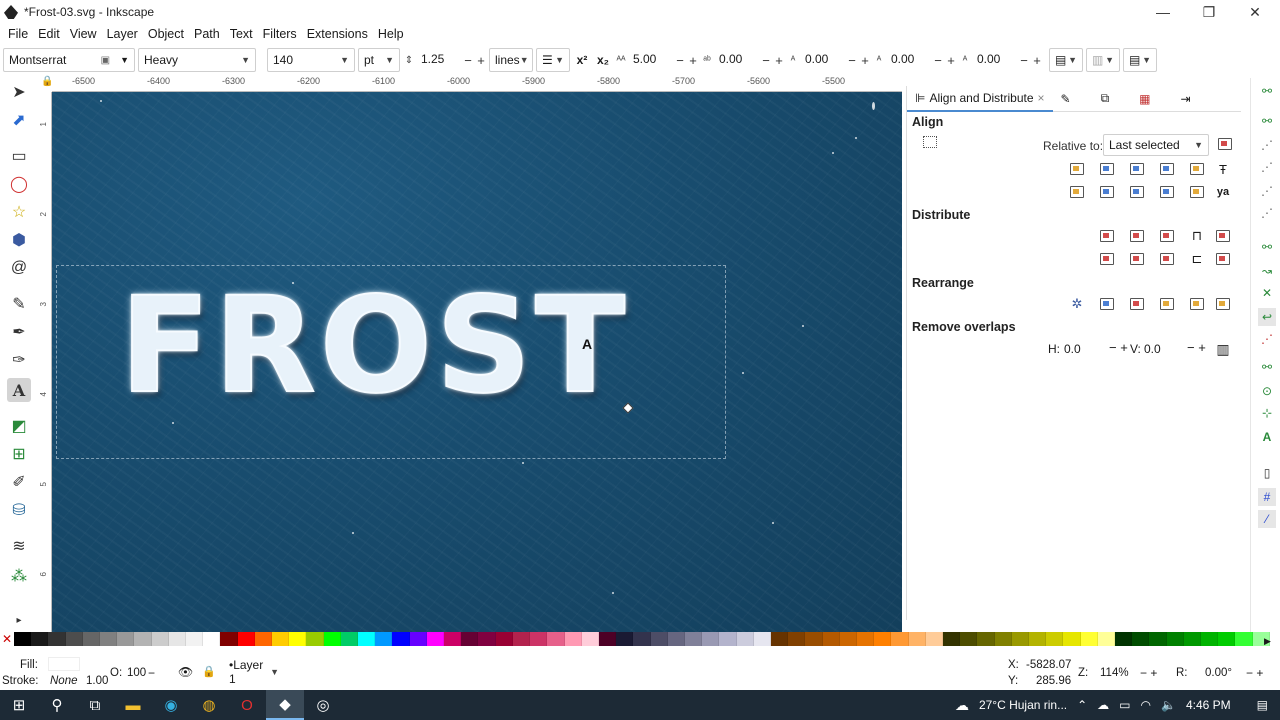 Image resolution: width=1280 pixels, height=720 pixels. What do you see at coordinates (1225, 144) in the screenshot?
I see `move-selection-icon` at bounding box center [1225, 144].